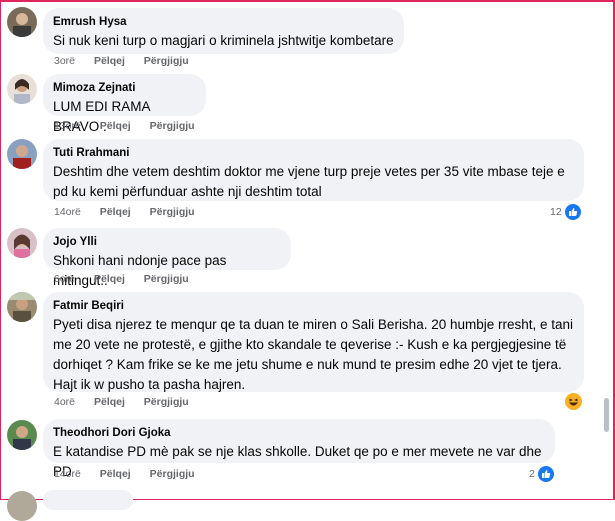  Describe the element at coordinates (606, 415) in the screenshot. I see `scrollbar-thumb` at that location.